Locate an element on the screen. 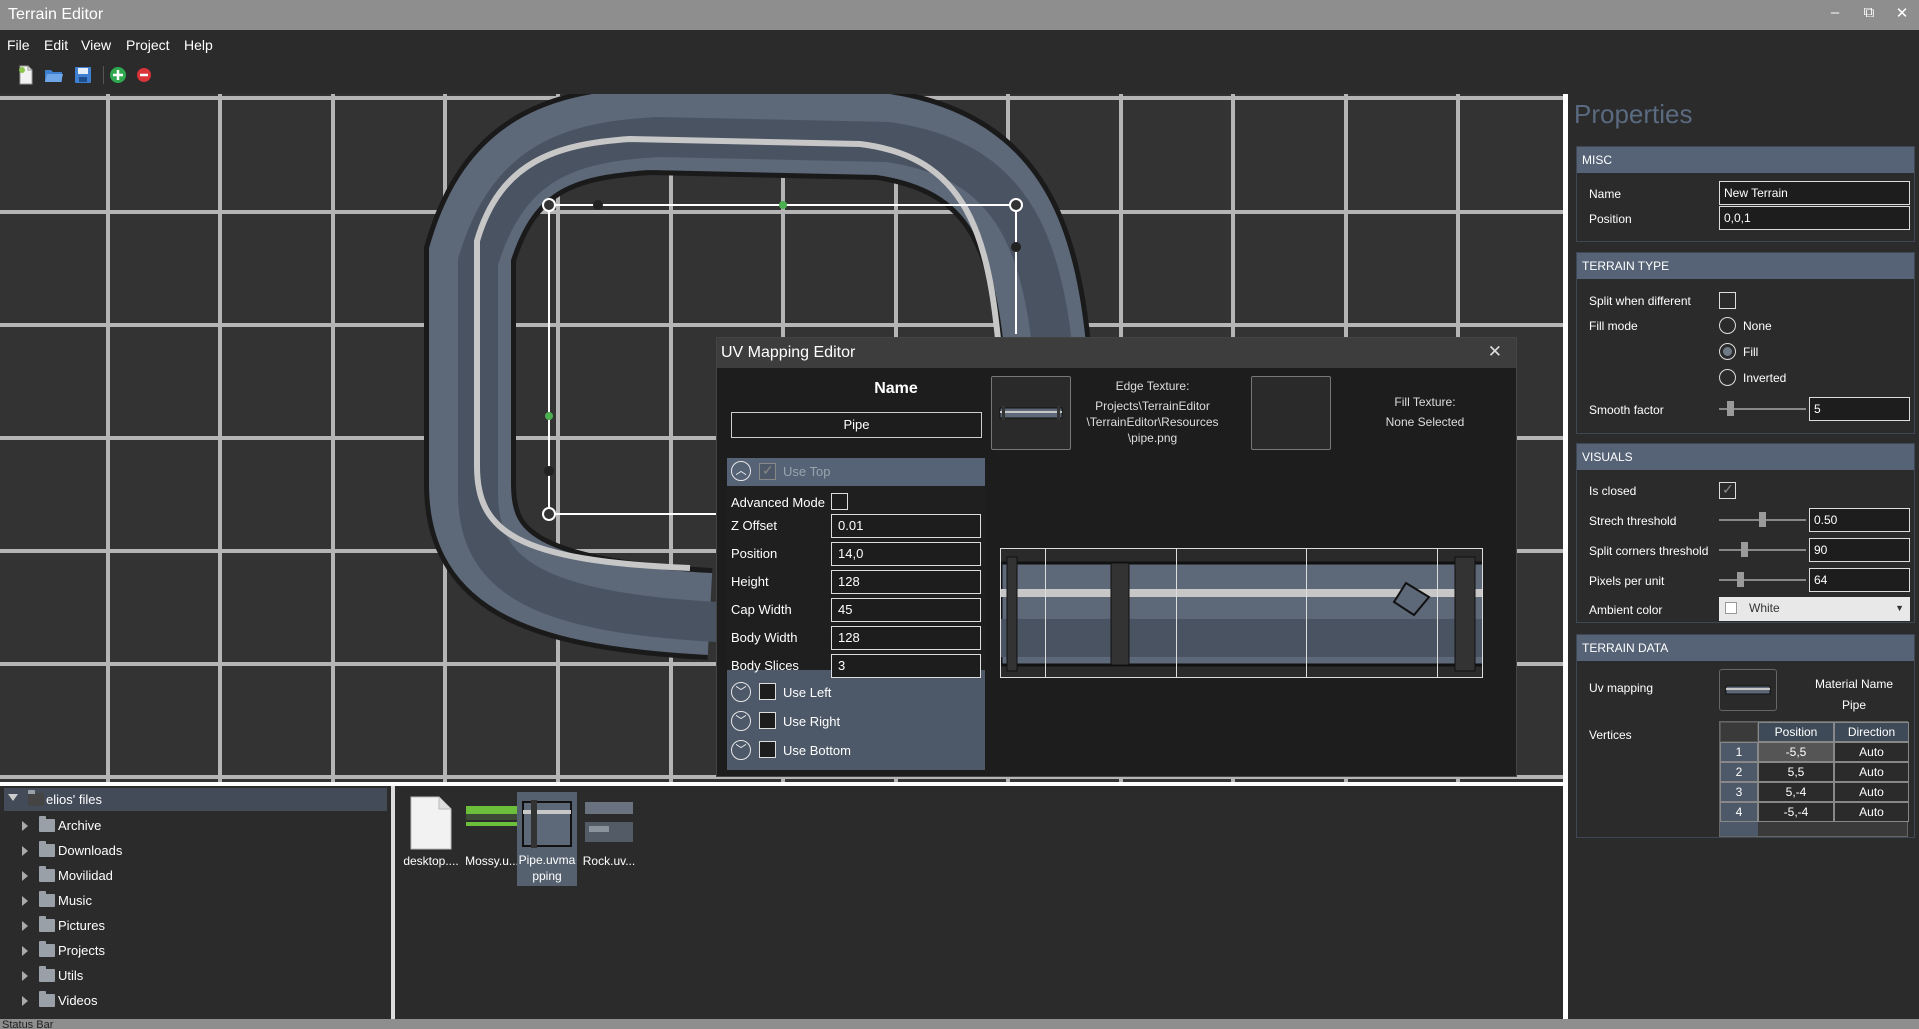 The image size is (1919, 1029). use-top-checkbox is located at coordinates (767, 471).